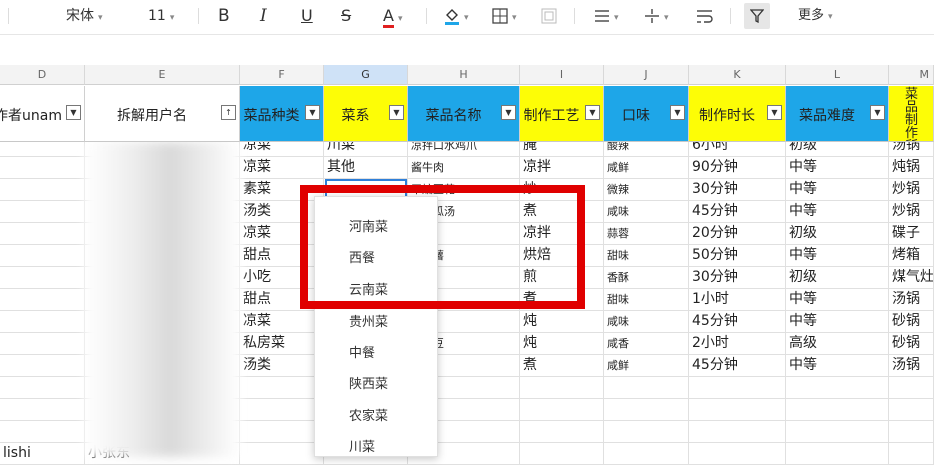 The height and width of the screenshot is (465, 934). What do you see at coordinates (282, 366) in the screenshot?
I see `table-cell: 汤类` at bounding box center [282, 366].